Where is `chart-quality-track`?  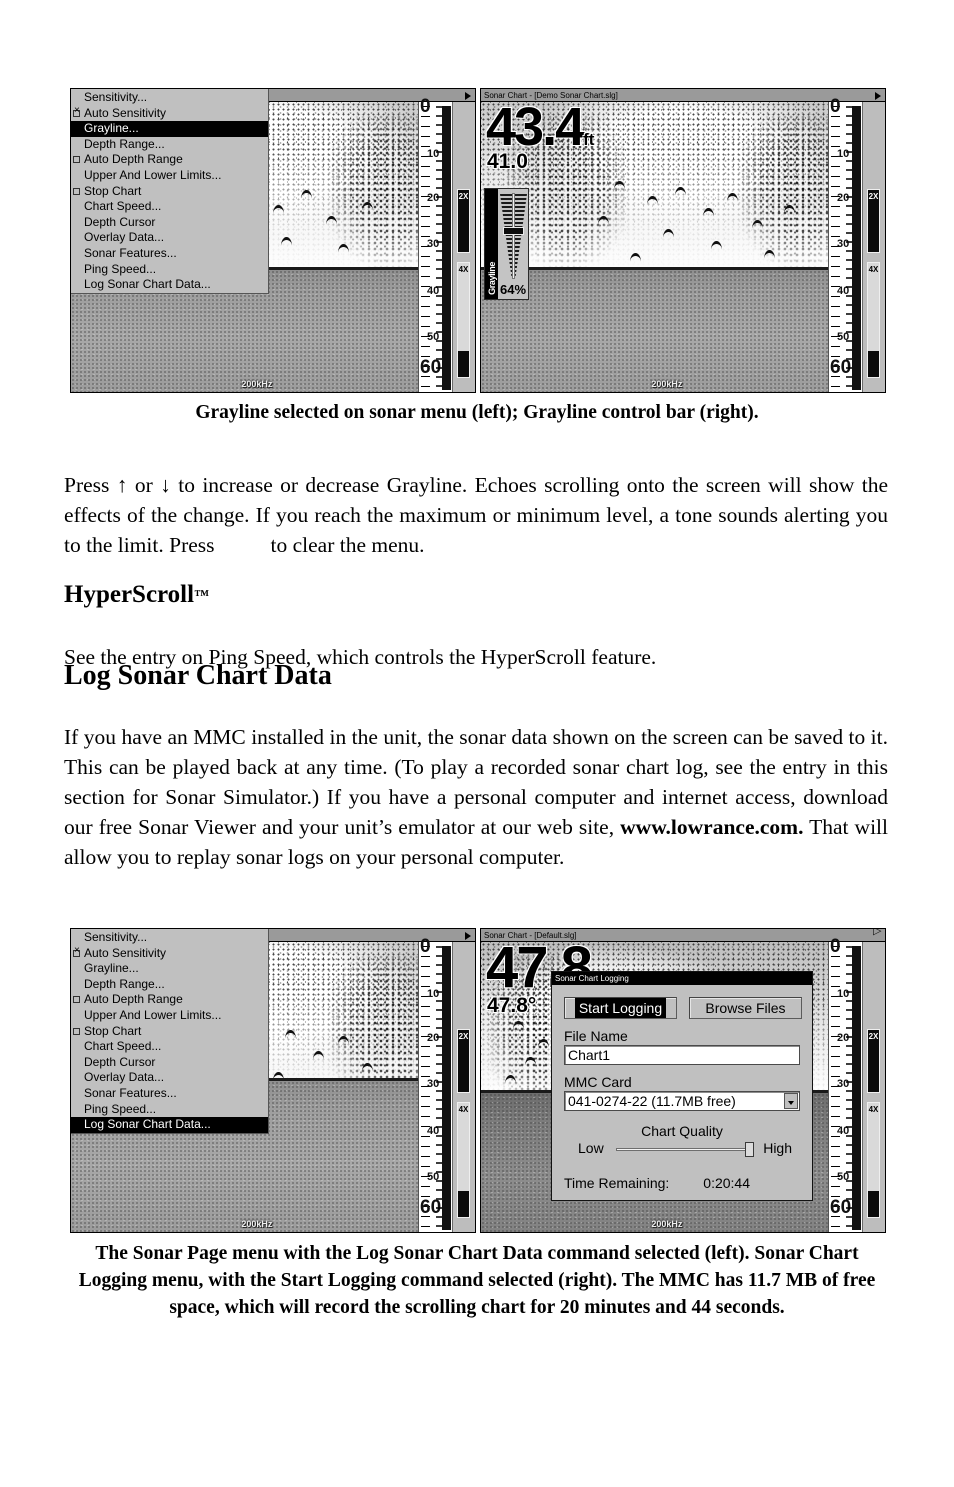
chart-quality-track is located at coordinates (683, 1149).